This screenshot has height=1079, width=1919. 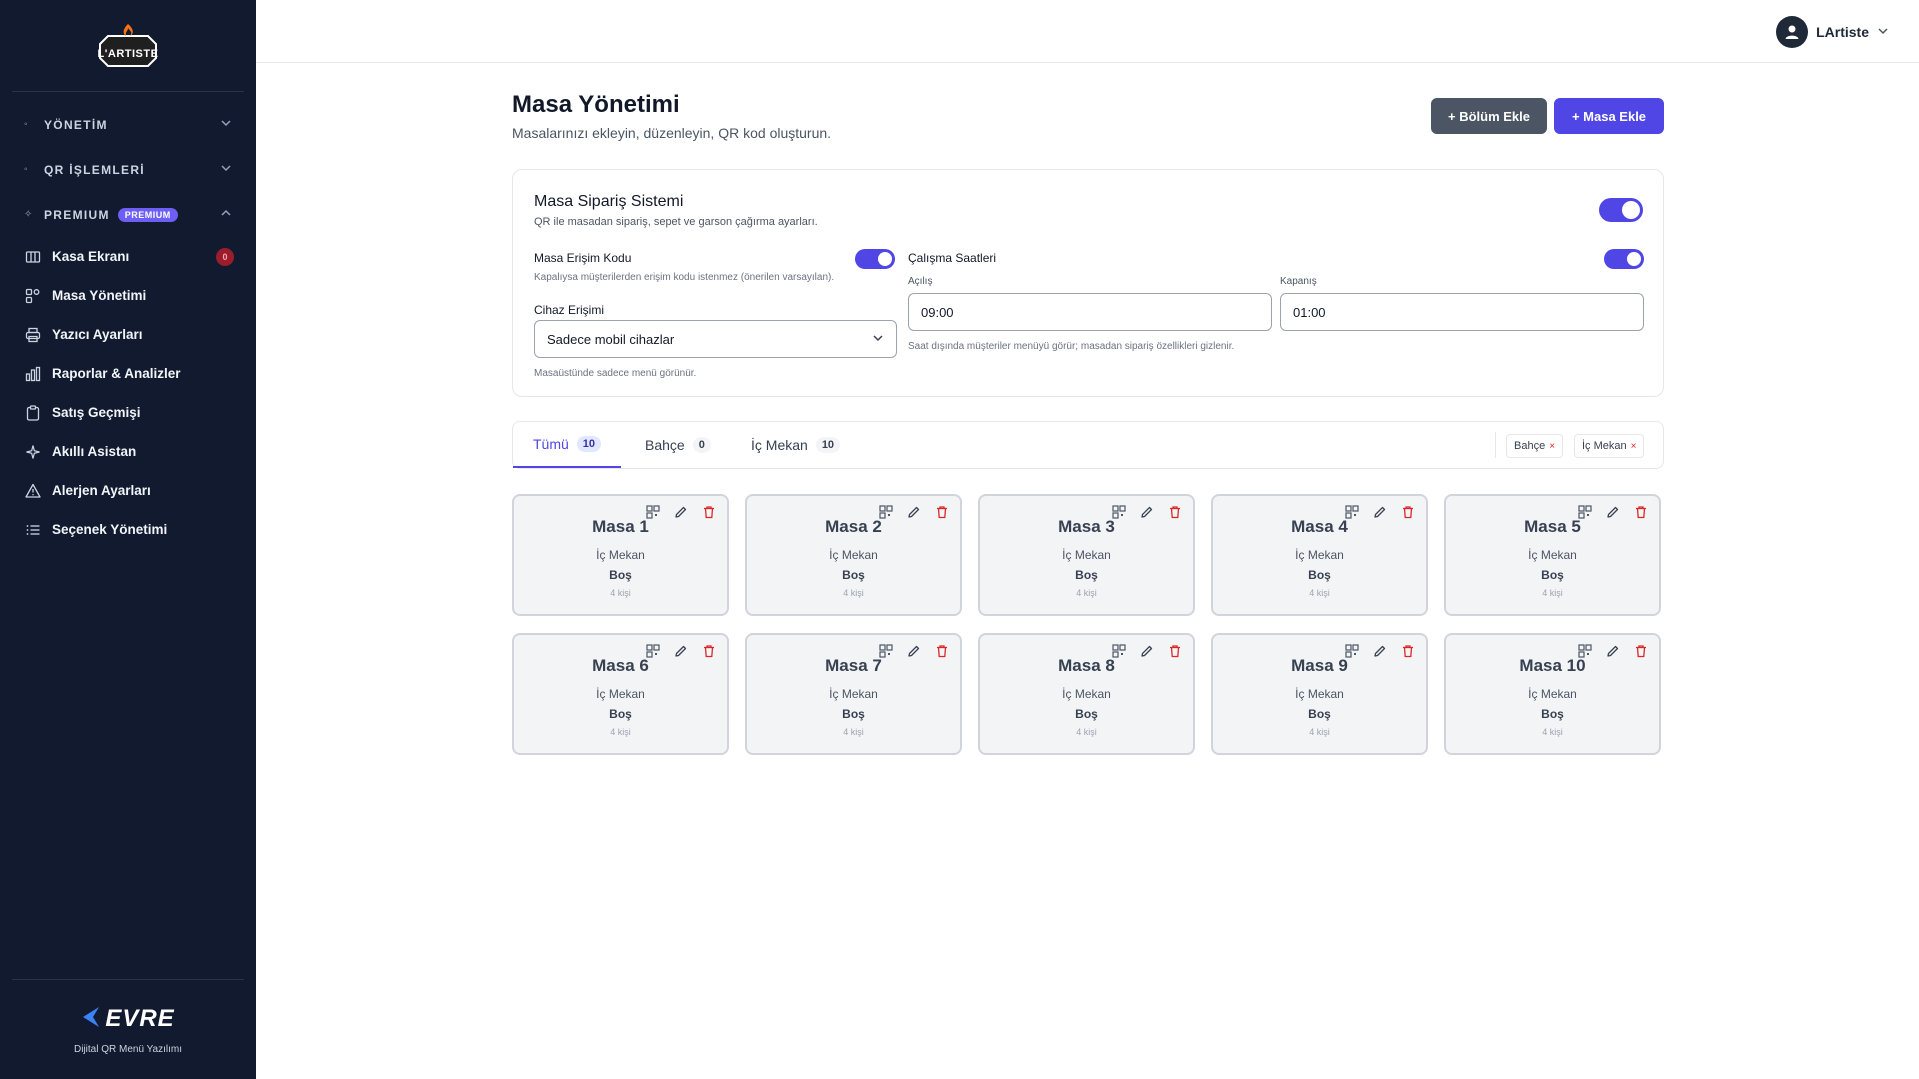 I want to click on sidebar-item-secenek-yonetimi: Seçenek Yönetimi, so click(x=128, y=529).